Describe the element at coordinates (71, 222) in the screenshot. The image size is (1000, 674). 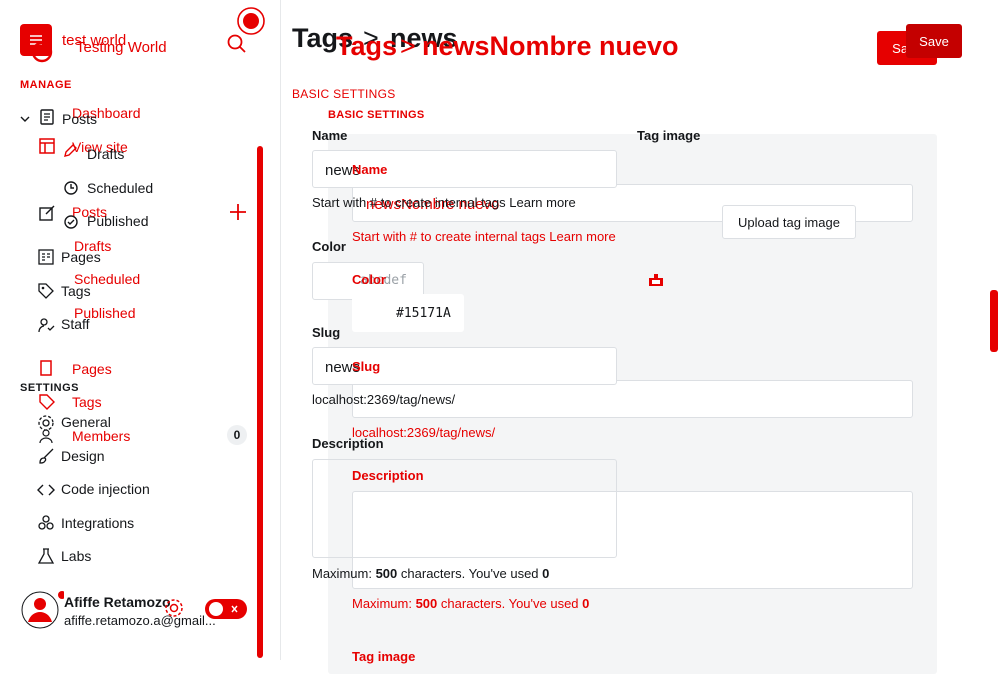
I see `check-circle-icon` at that location.